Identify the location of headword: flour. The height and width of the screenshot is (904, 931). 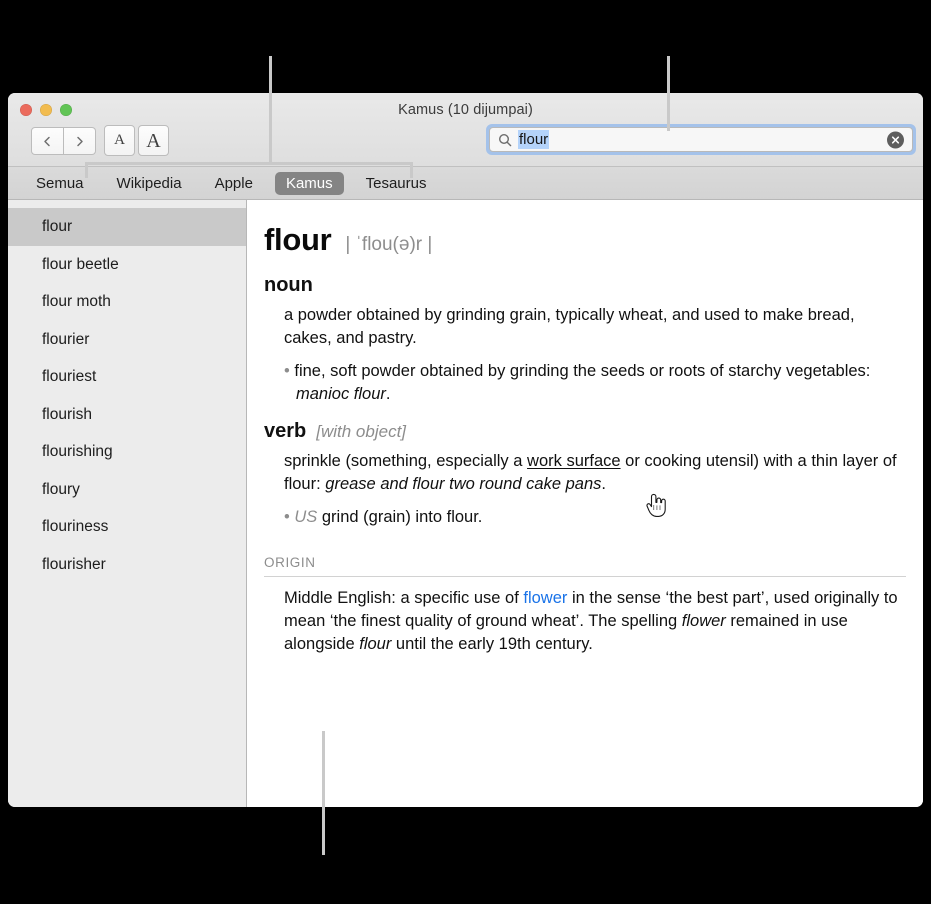
(298, 239).